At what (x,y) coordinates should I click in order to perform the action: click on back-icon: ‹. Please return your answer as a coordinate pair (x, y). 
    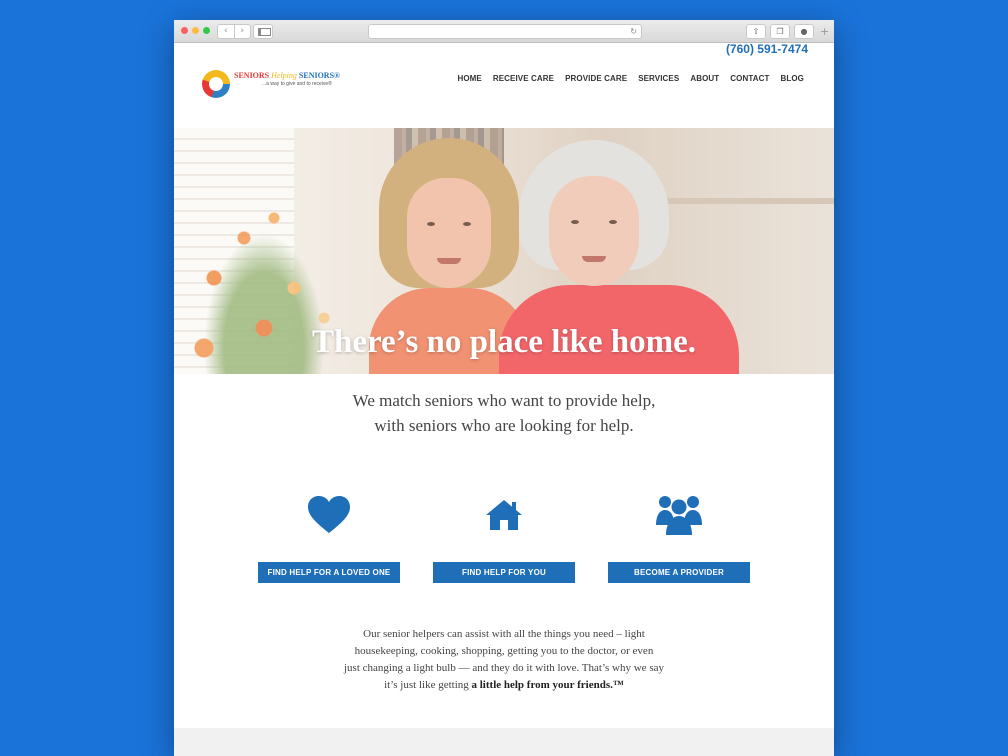
    Looking at the image, I should click on (226, 31).